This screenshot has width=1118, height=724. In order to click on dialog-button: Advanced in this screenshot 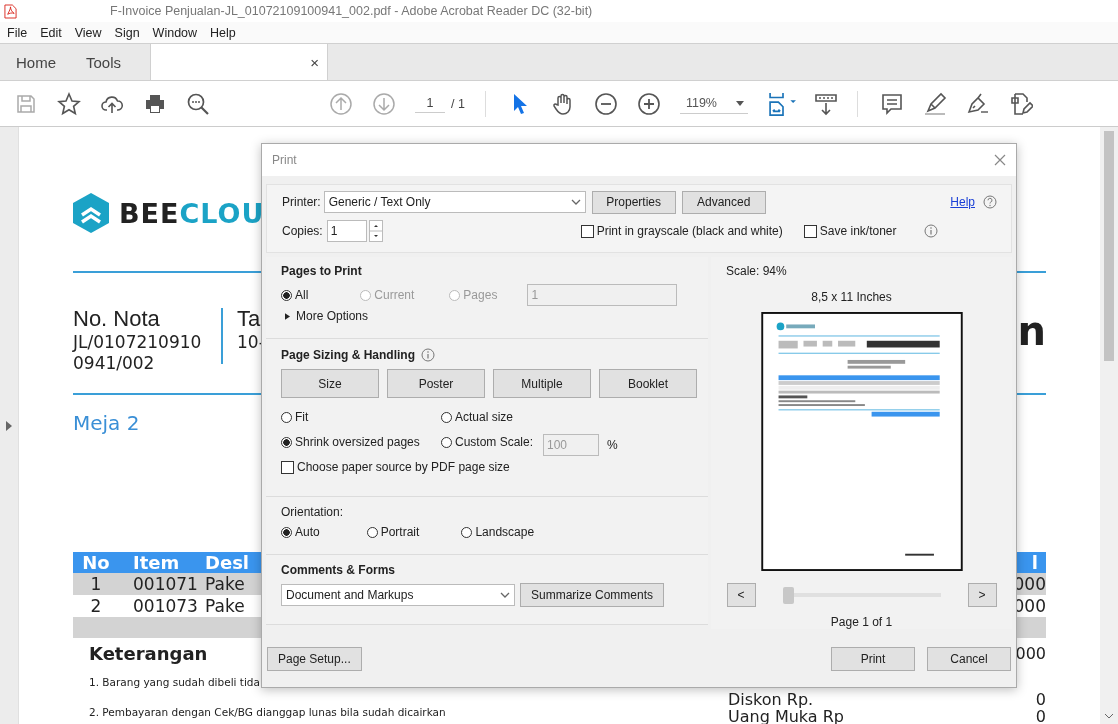, I will do `click(723, 202)`.